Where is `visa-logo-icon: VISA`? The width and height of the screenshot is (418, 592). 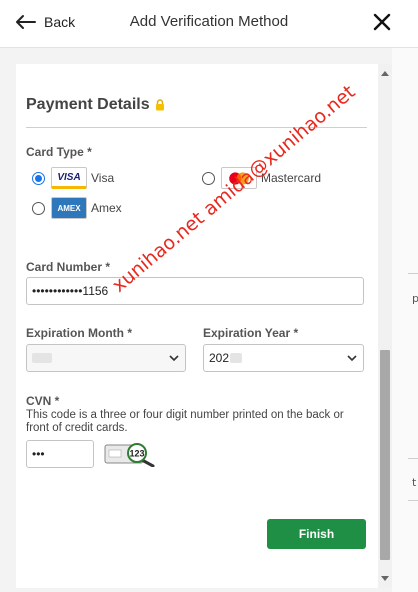 visa-logo-icon: VISA is located at coordinates (69, 178).